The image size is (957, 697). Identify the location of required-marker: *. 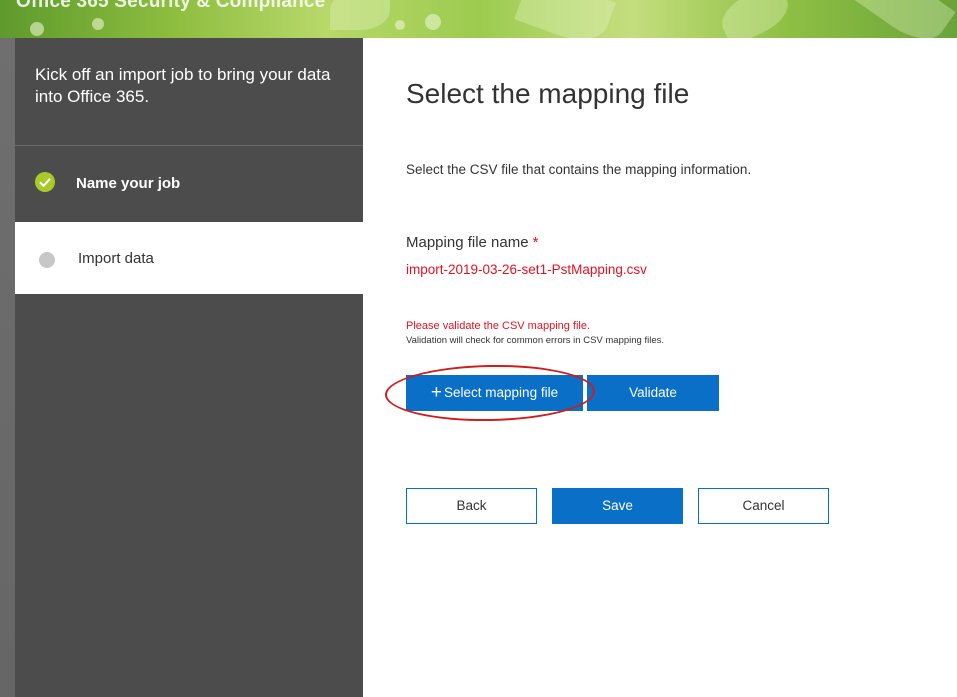
(535, 242).